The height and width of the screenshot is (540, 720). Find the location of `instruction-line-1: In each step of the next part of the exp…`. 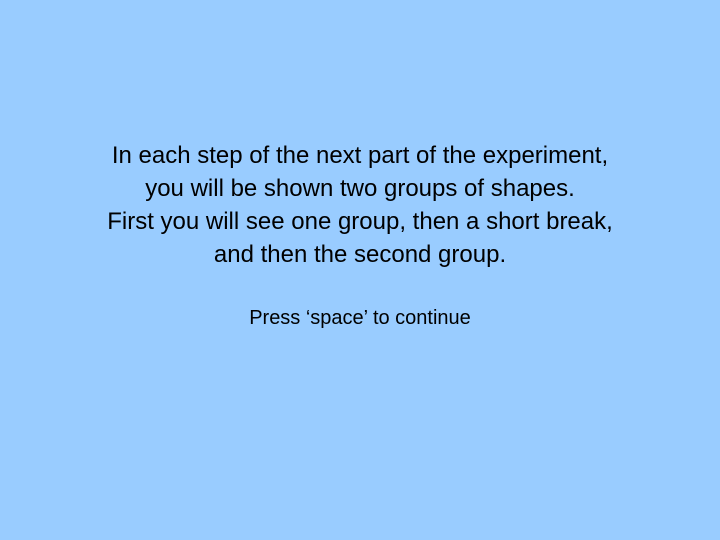

instruction-line-1: In each step of the next part of the exp… is located at coordinates (360, 155).